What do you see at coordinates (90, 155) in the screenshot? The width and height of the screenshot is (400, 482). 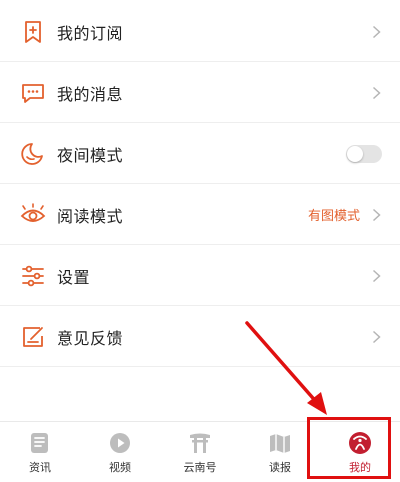 I see `menu-item-label: 夜间模式` at bounding box center [90, 155].